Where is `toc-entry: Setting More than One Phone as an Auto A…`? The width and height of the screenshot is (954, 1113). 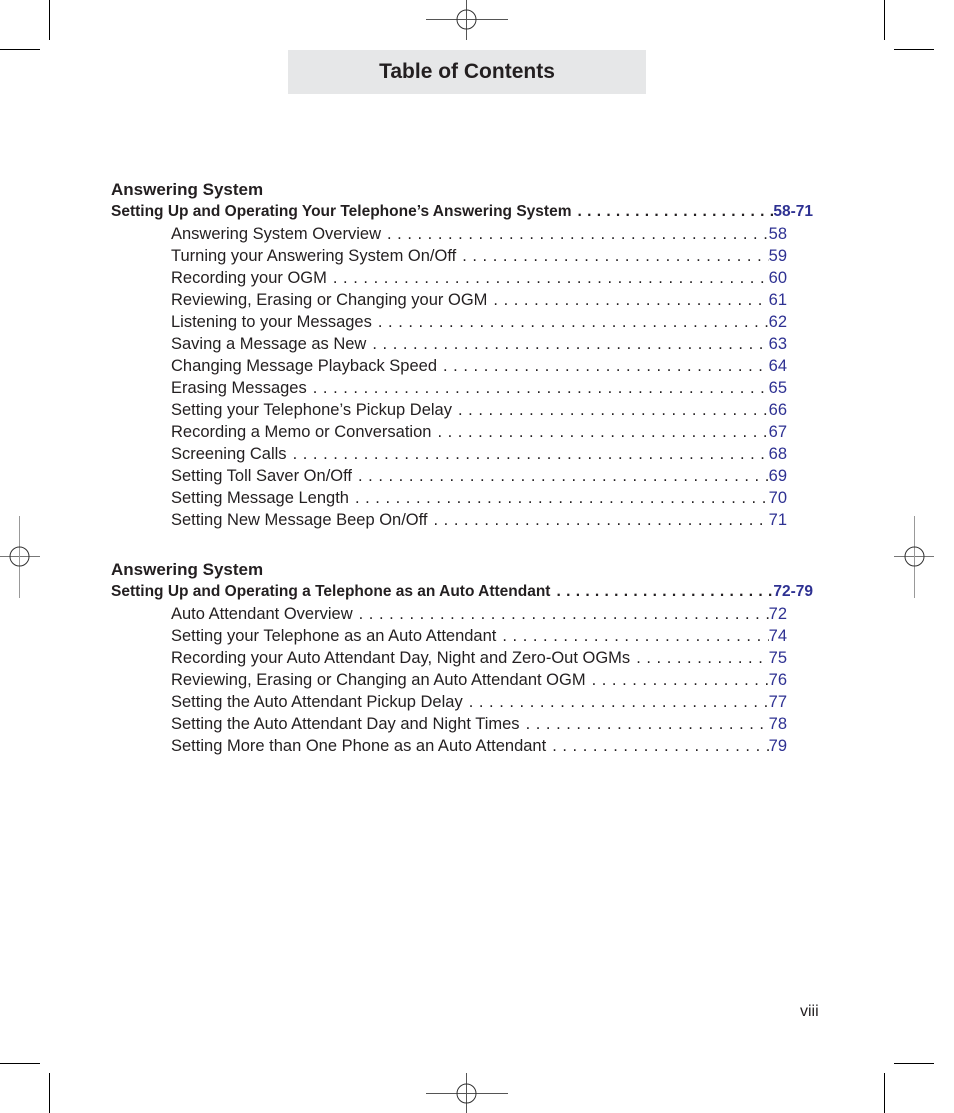 toc-entry: Setting More than One Phone as an Auto A… is located at coordinates (449, 746).